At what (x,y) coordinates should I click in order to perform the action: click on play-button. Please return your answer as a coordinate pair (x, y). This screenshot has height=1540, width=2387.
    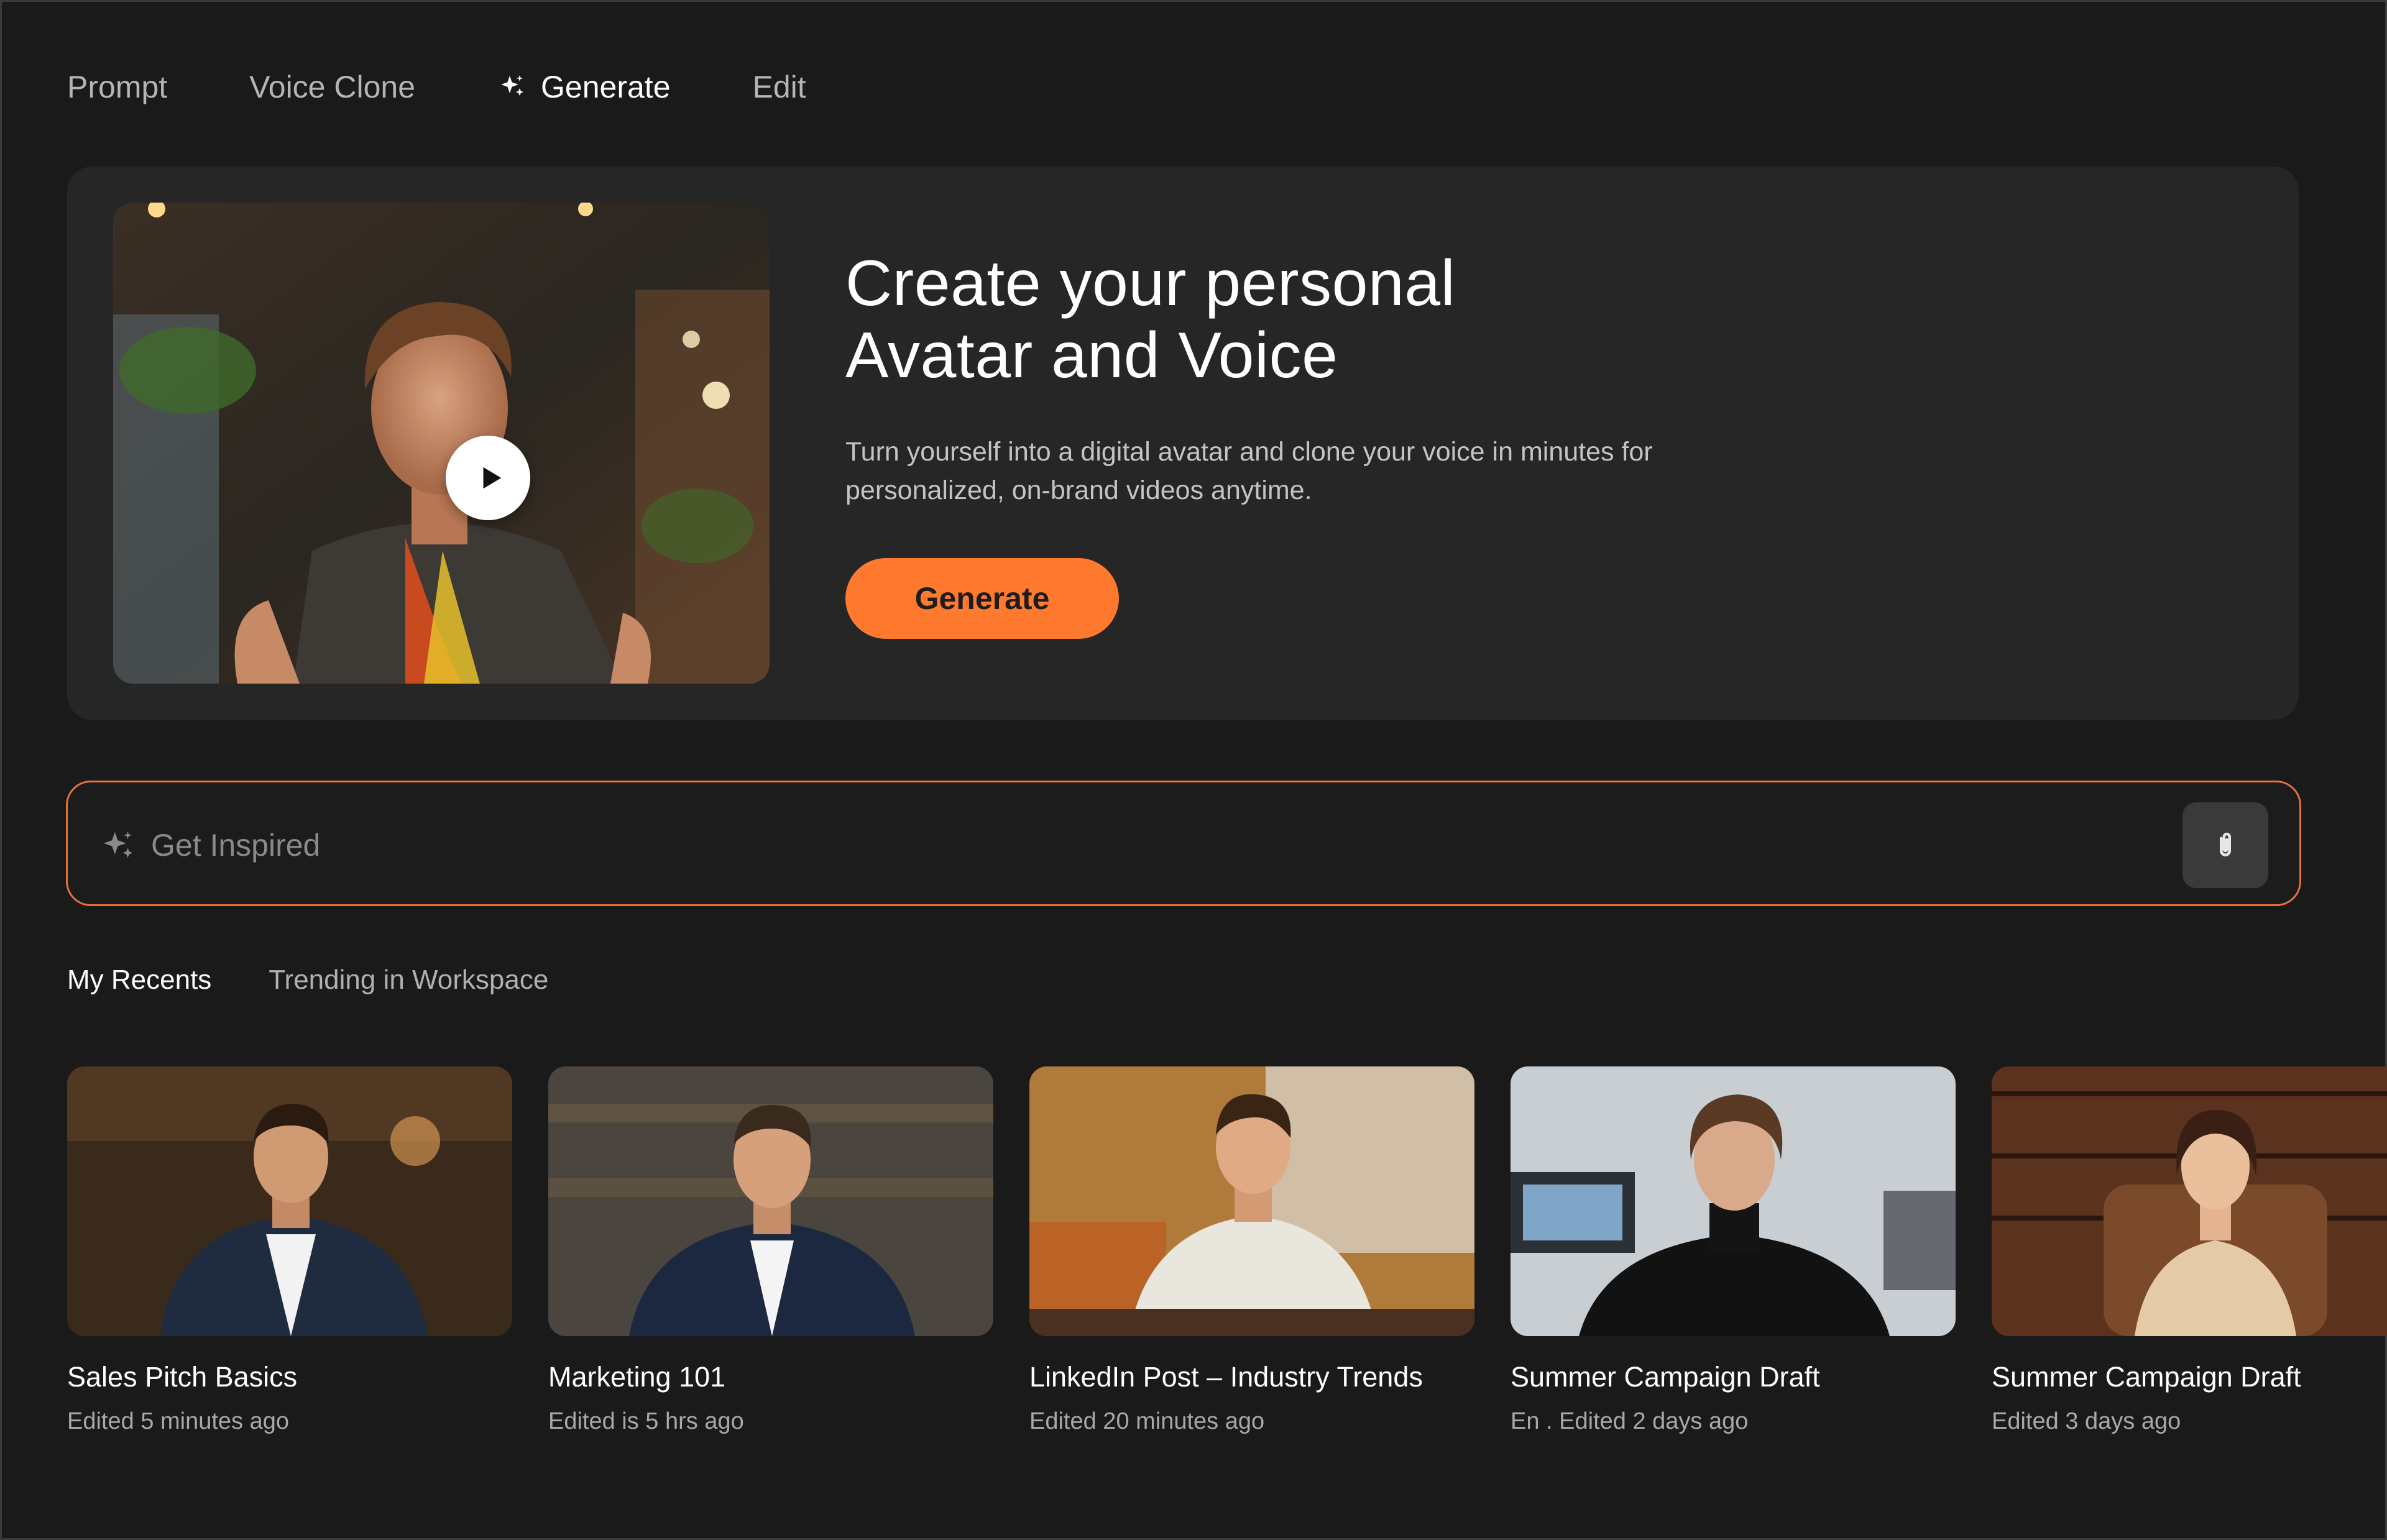
    Looking at the image, I should click on (488, 478).